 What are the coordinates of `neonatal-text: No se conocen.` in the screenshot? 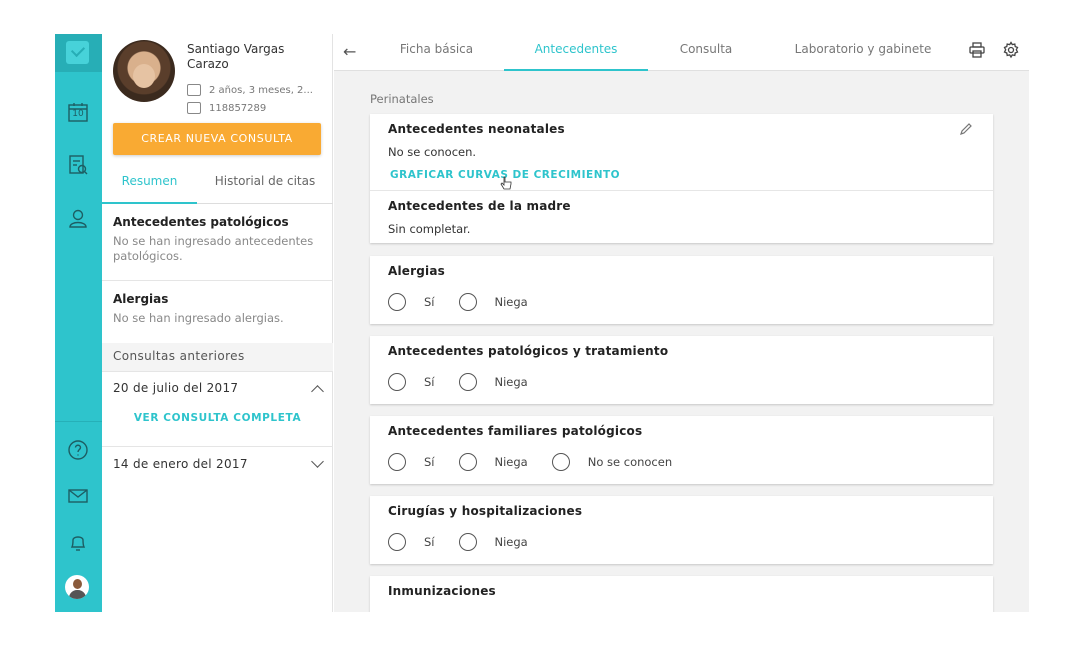 It's located at (432, 152).